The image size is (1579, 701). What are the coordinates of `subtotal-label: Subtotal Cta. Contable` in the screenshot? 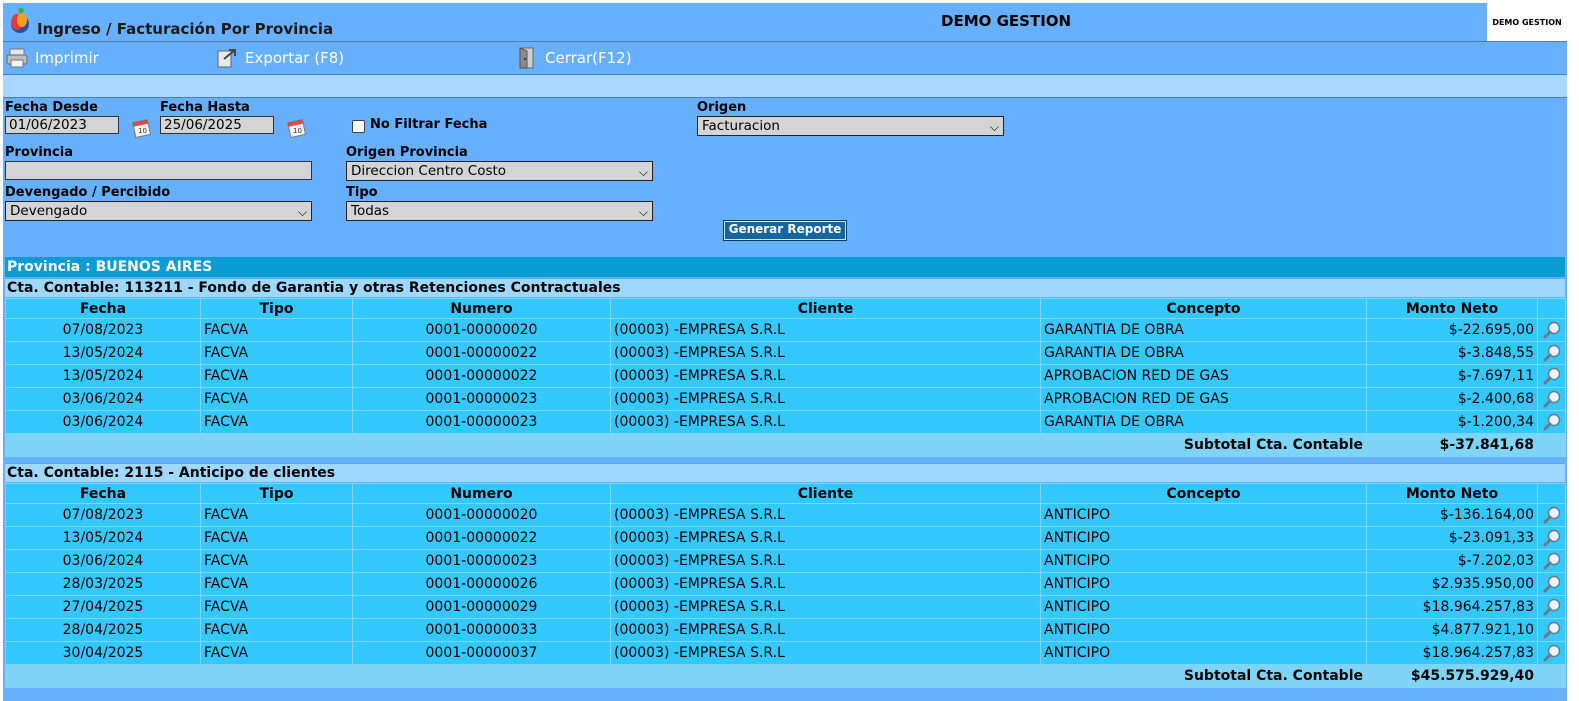 It's located at (686, 445).